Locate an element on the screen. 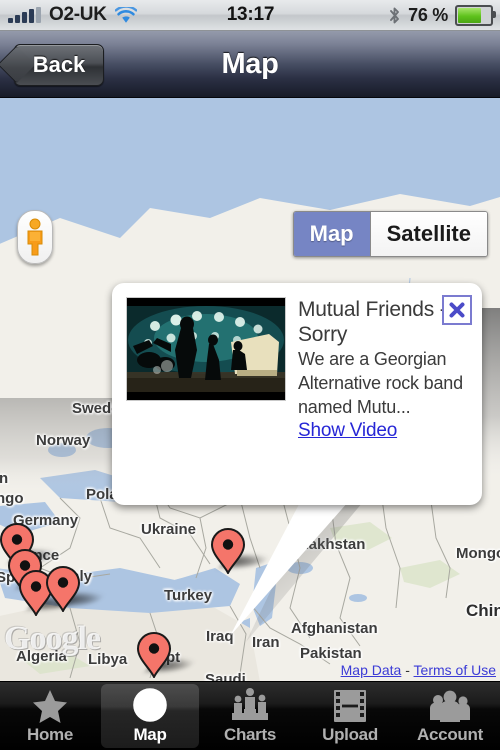 This screenshot has height=750, width=500. map-data-link: Map Data is located at coordinates (371, 670).